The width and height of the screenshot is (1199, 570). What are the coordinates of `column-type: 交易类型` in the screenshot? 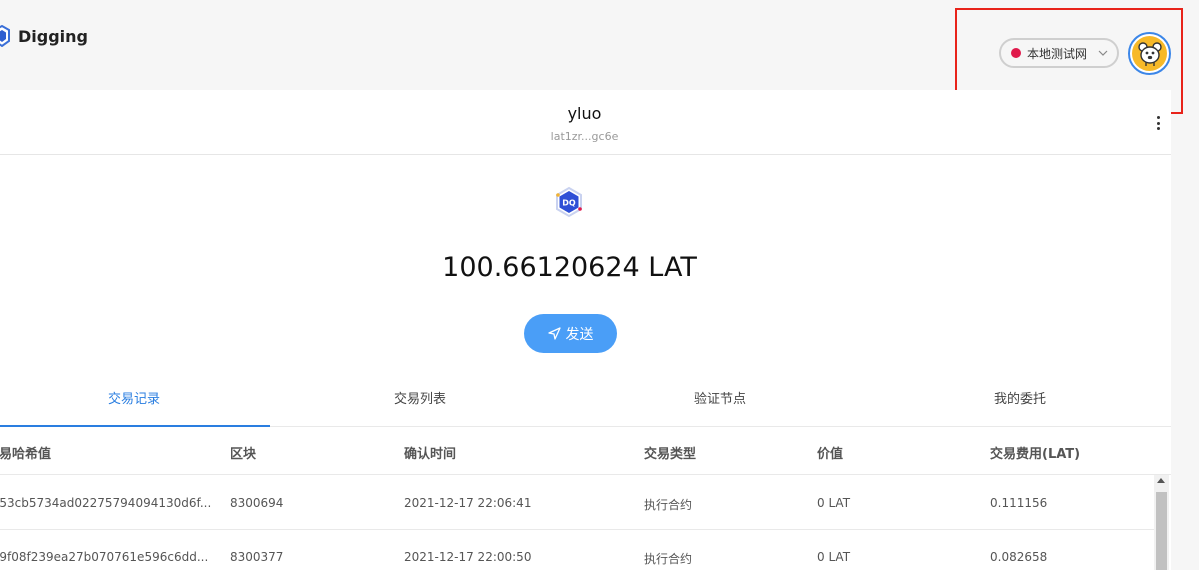 It's located at (670, 454).